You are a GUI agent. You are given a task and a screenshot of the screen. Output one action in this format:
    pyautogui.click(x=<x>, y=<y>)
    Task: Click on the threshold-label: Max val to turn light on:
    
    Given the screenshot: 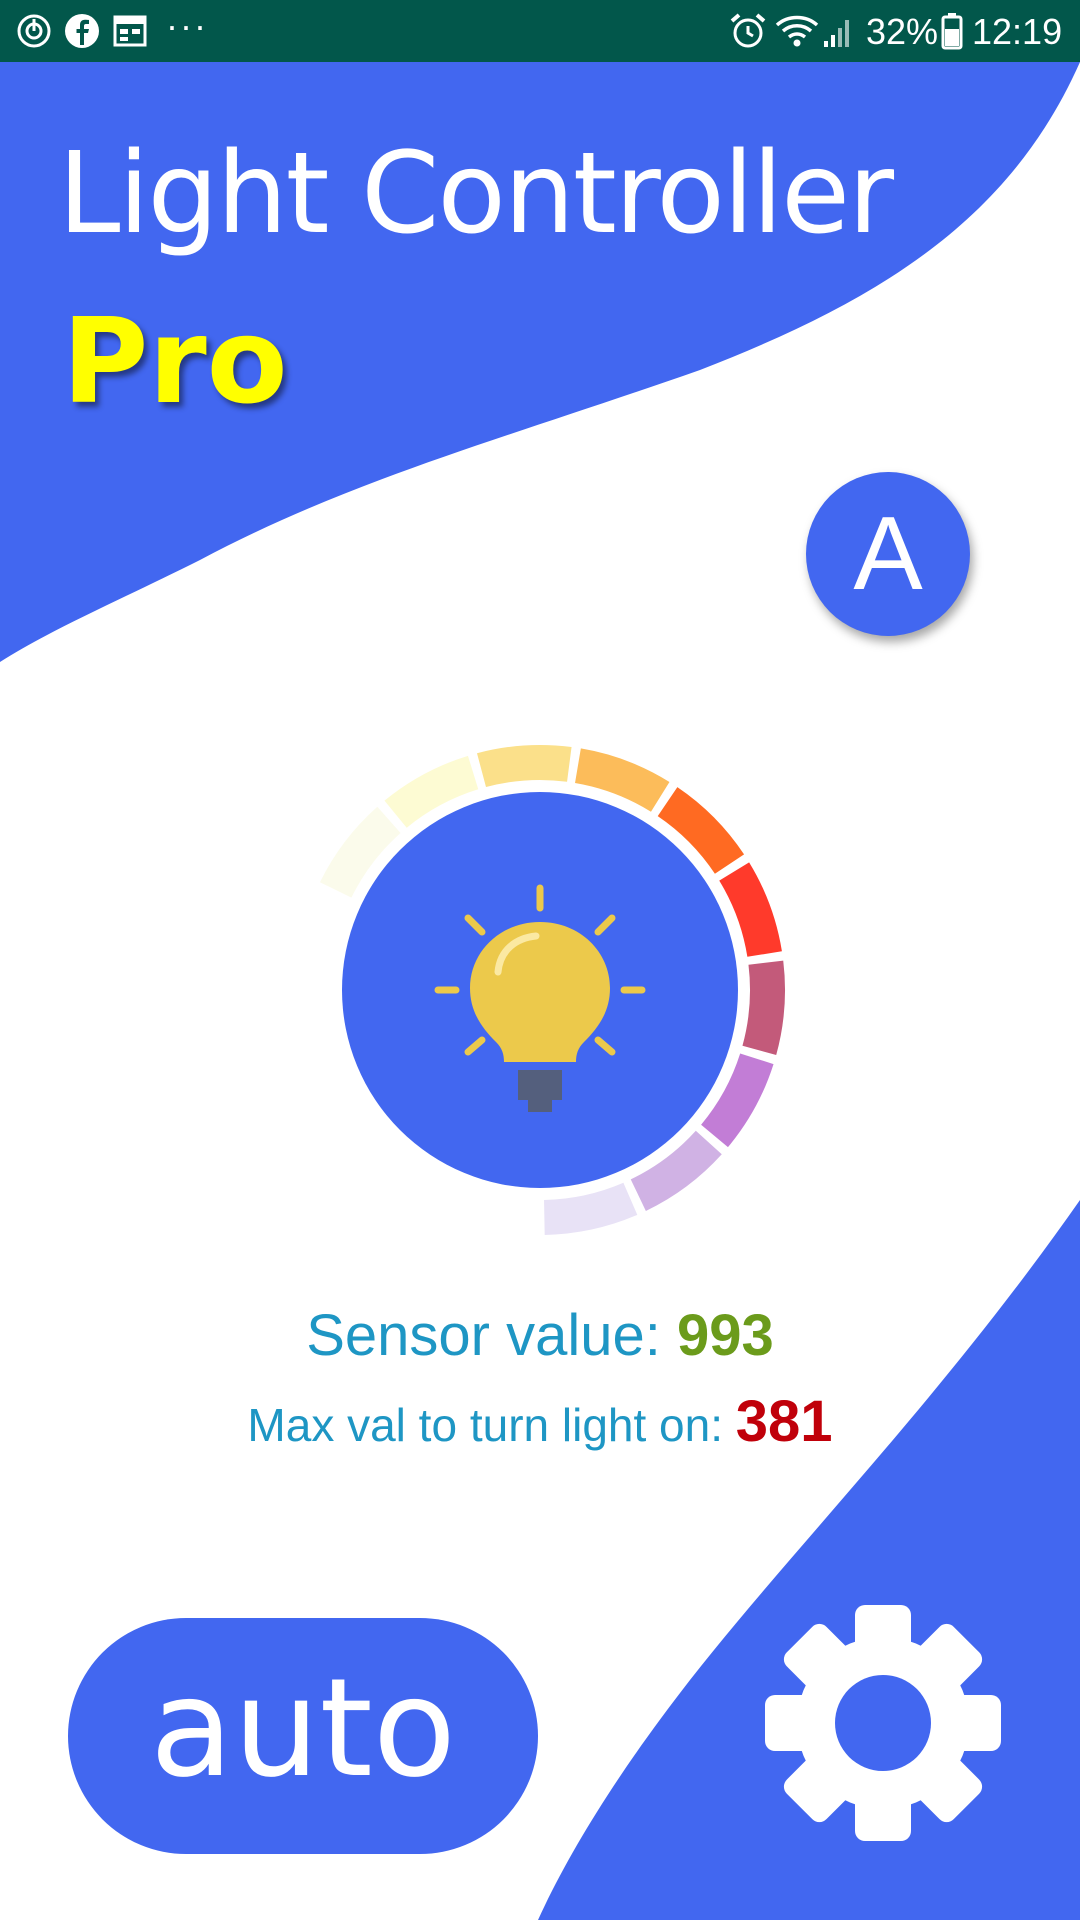 What is the action you would take?
    pyautogui.click(x=491, y=1425)
    